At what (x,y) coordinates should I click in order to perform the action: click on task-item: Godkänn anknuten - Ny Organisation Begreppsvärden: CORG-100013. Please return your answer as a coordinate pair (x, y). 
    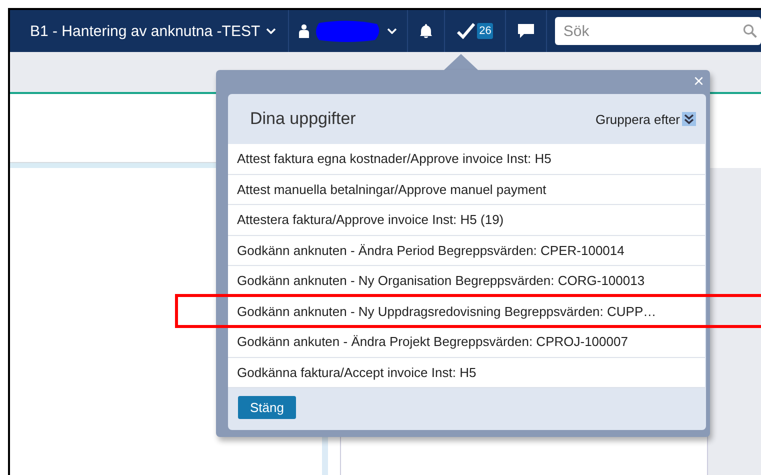
    Looking at the image, I should click on (466, 281).